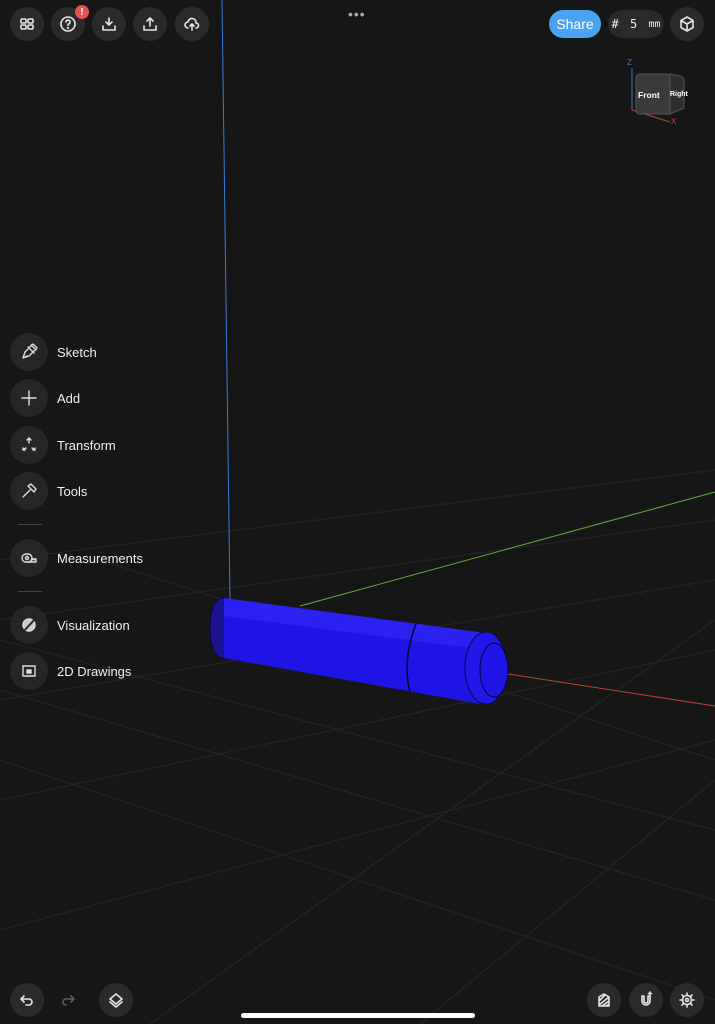  What do you see at coordinates (358, 1015) in the screenshot?
I see `home-indicator` at bounding box center [358, 1015].